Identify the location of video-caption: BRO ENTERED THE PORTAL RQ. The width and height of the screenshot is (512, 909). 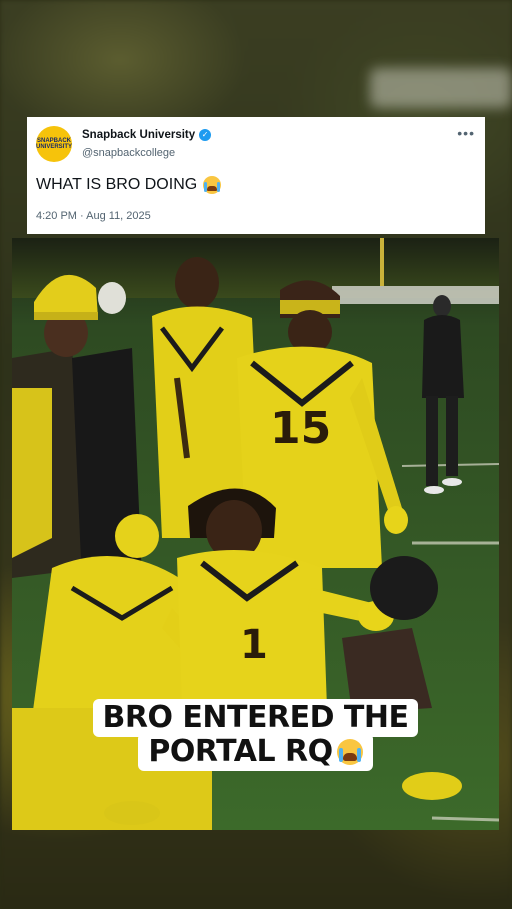
(255, 735).